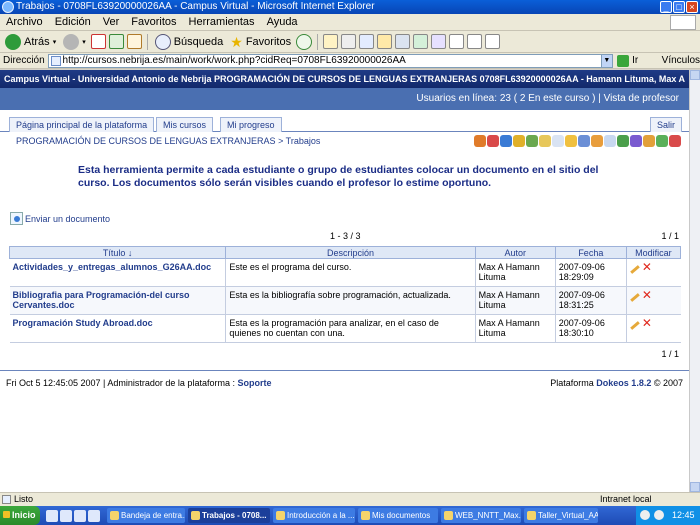  I want to click on mail-icon, so click(331, 41).